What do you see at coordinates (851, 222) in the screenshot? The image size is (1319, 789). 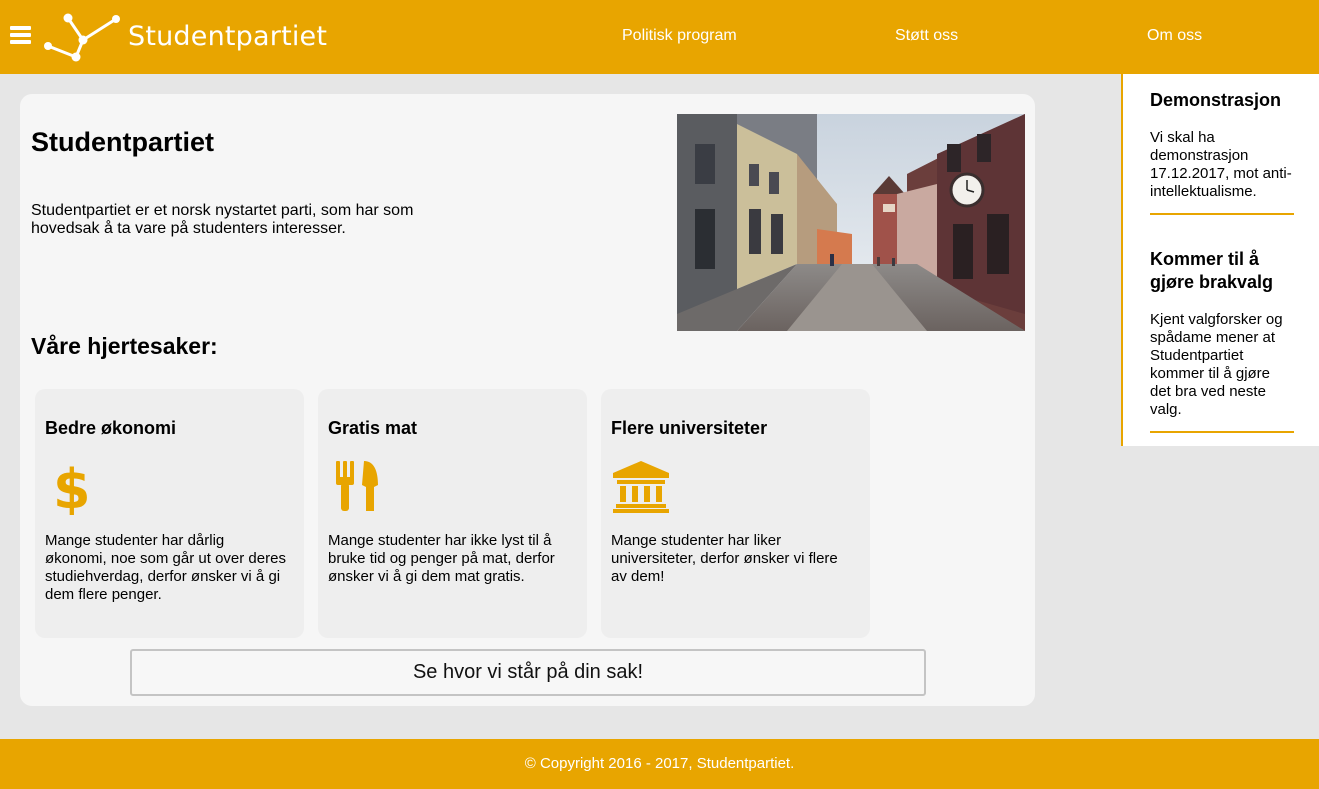 I see `street-photo` at bounding box center [851, 222].